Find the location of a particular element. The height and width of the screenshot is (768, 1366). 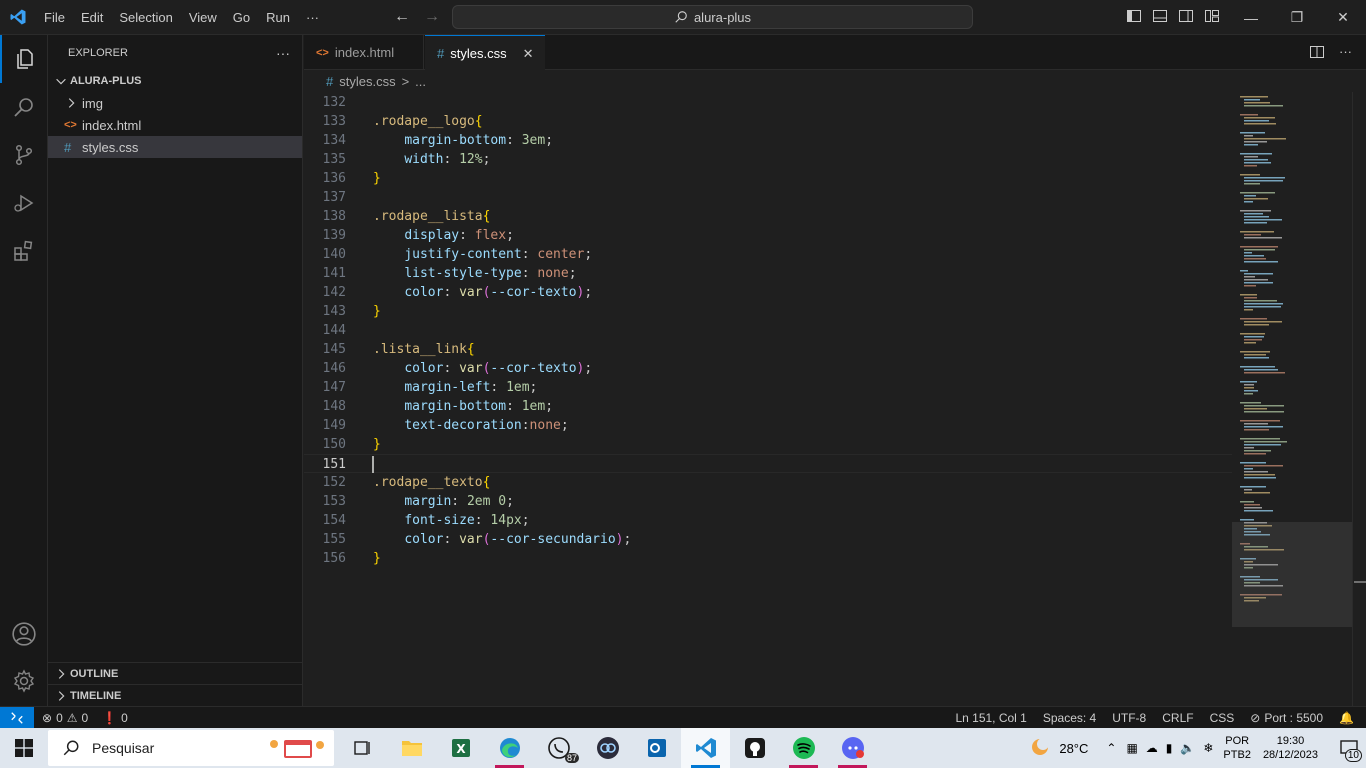

whatsapp-icon: 87 is located at coordinates (558, 748).